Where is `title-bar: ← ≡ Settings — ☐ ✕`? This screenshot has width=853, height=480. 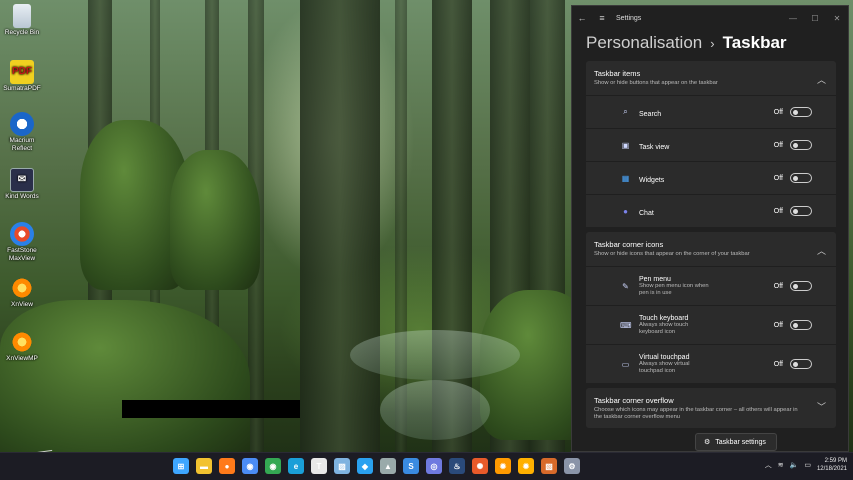
title-bar: ← ≡ Settings — ☐ ✕ is located at coordinates (710, 18).